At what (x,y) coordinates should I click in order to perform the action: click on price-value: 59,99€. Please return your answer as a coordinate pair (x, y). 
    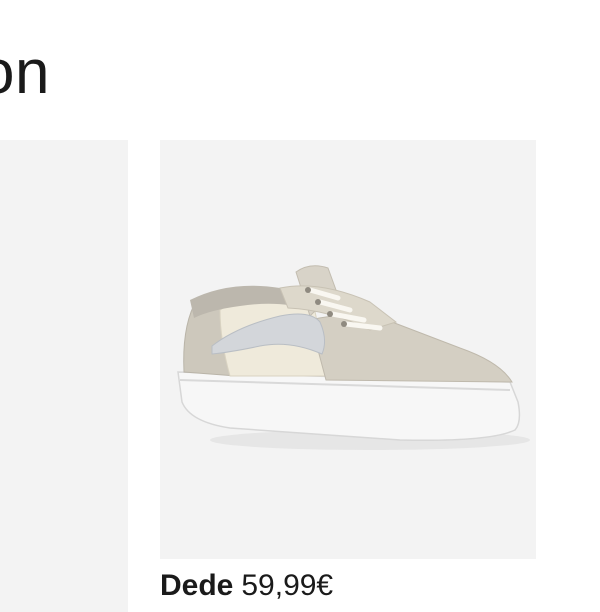
    Looking at the image, I should click on (287, 585).